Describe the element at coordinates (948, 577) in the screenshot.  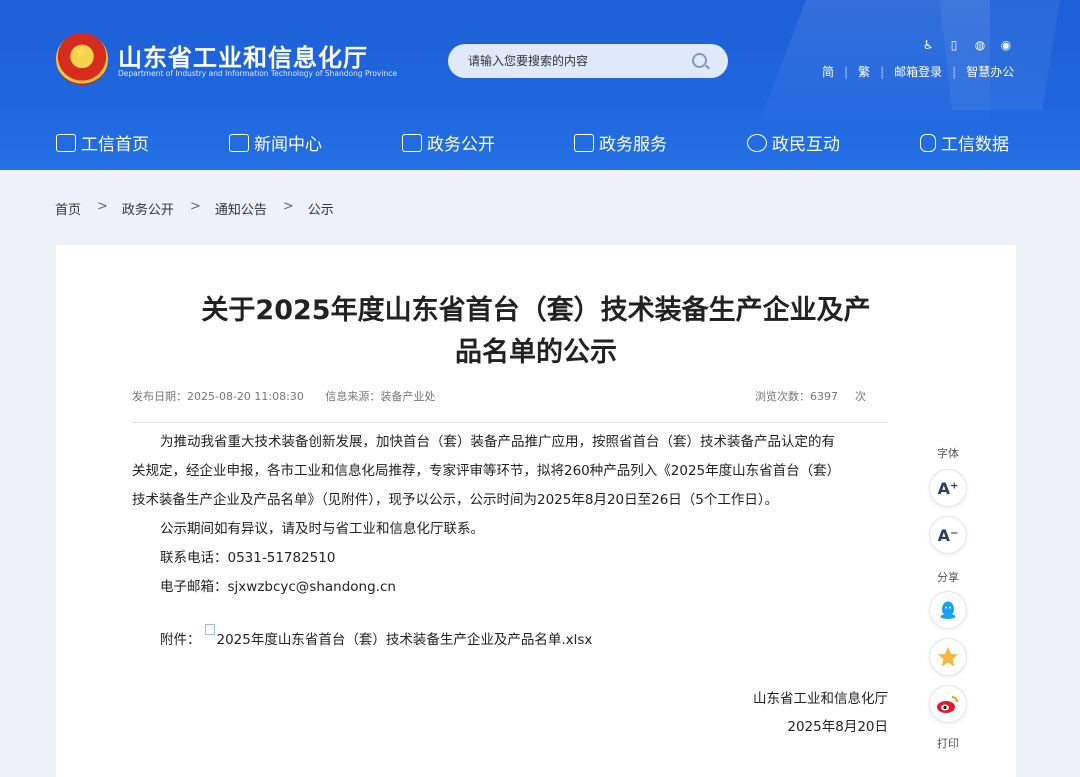
I see `share-label: 分享` at that location.